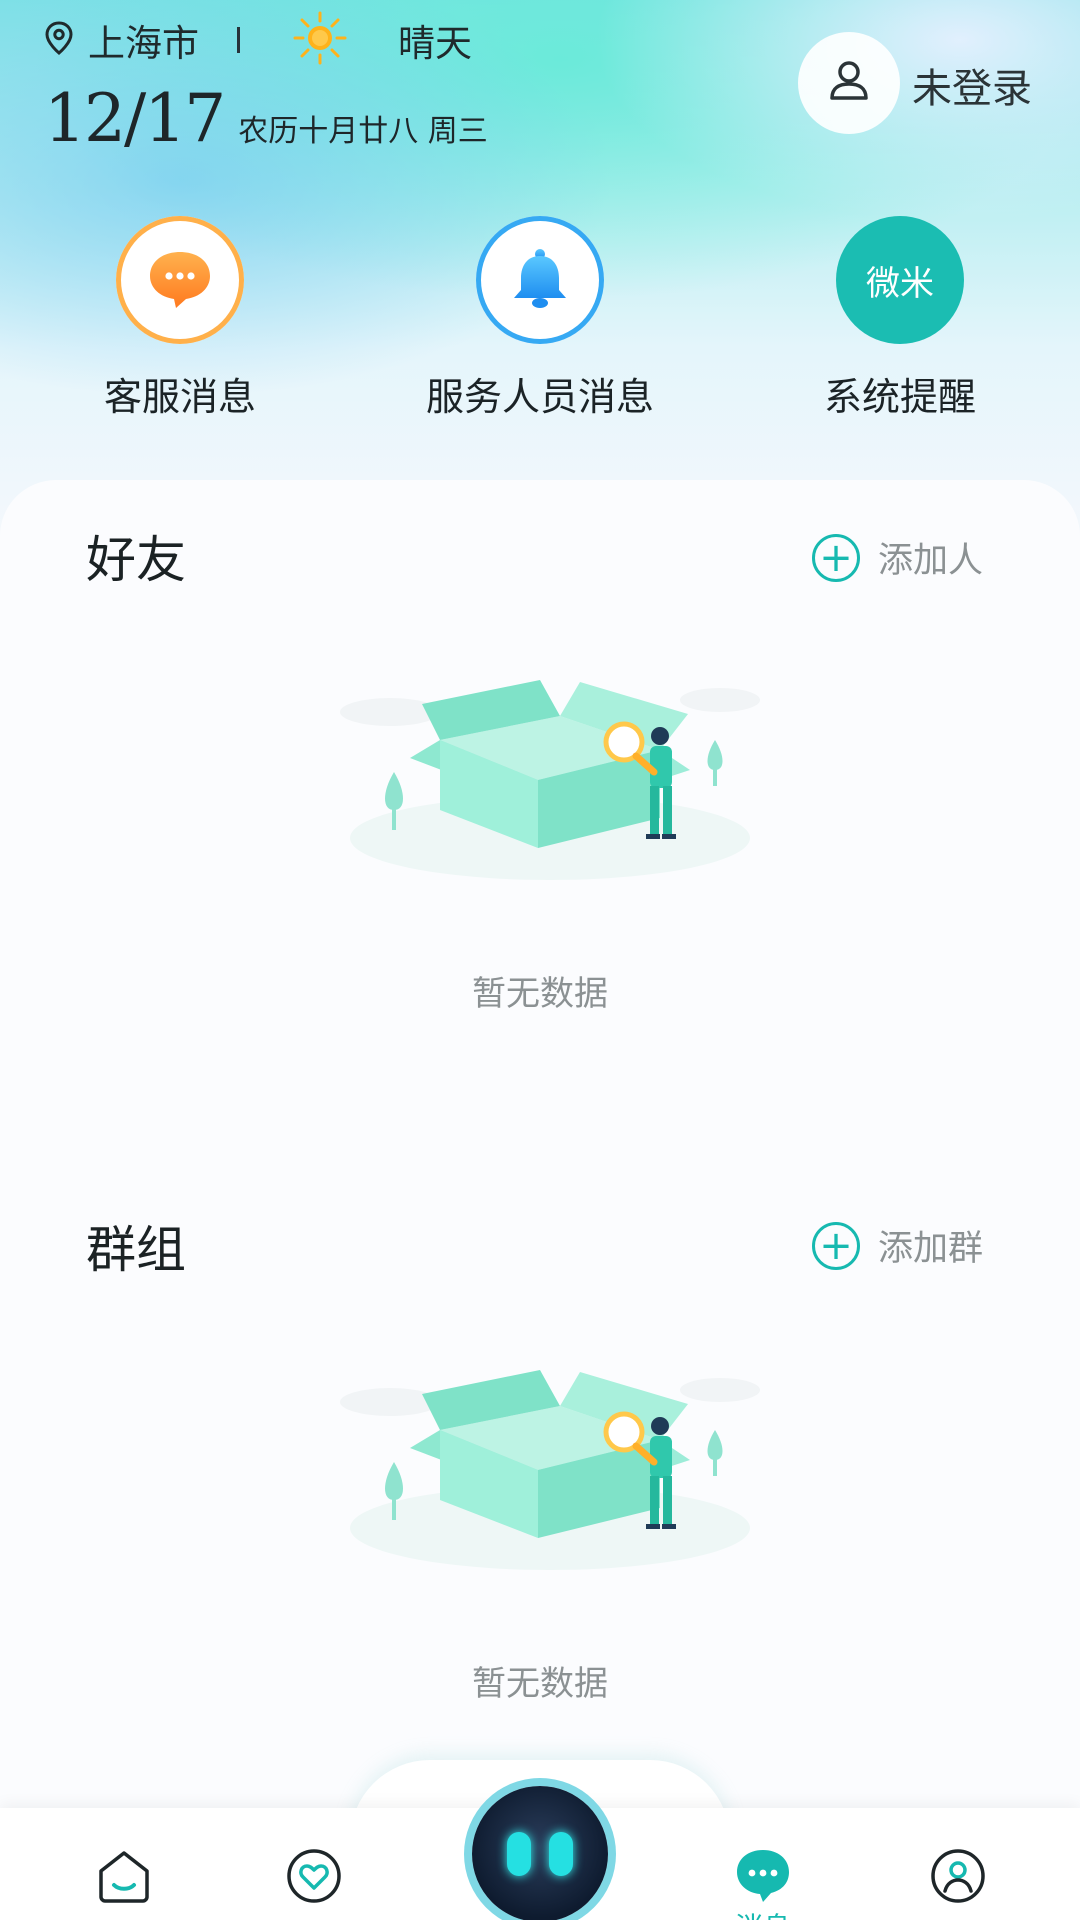  Describe the element at coordinates (561, 1854) in the screenshot. I see `robot-eye-right` at that location.